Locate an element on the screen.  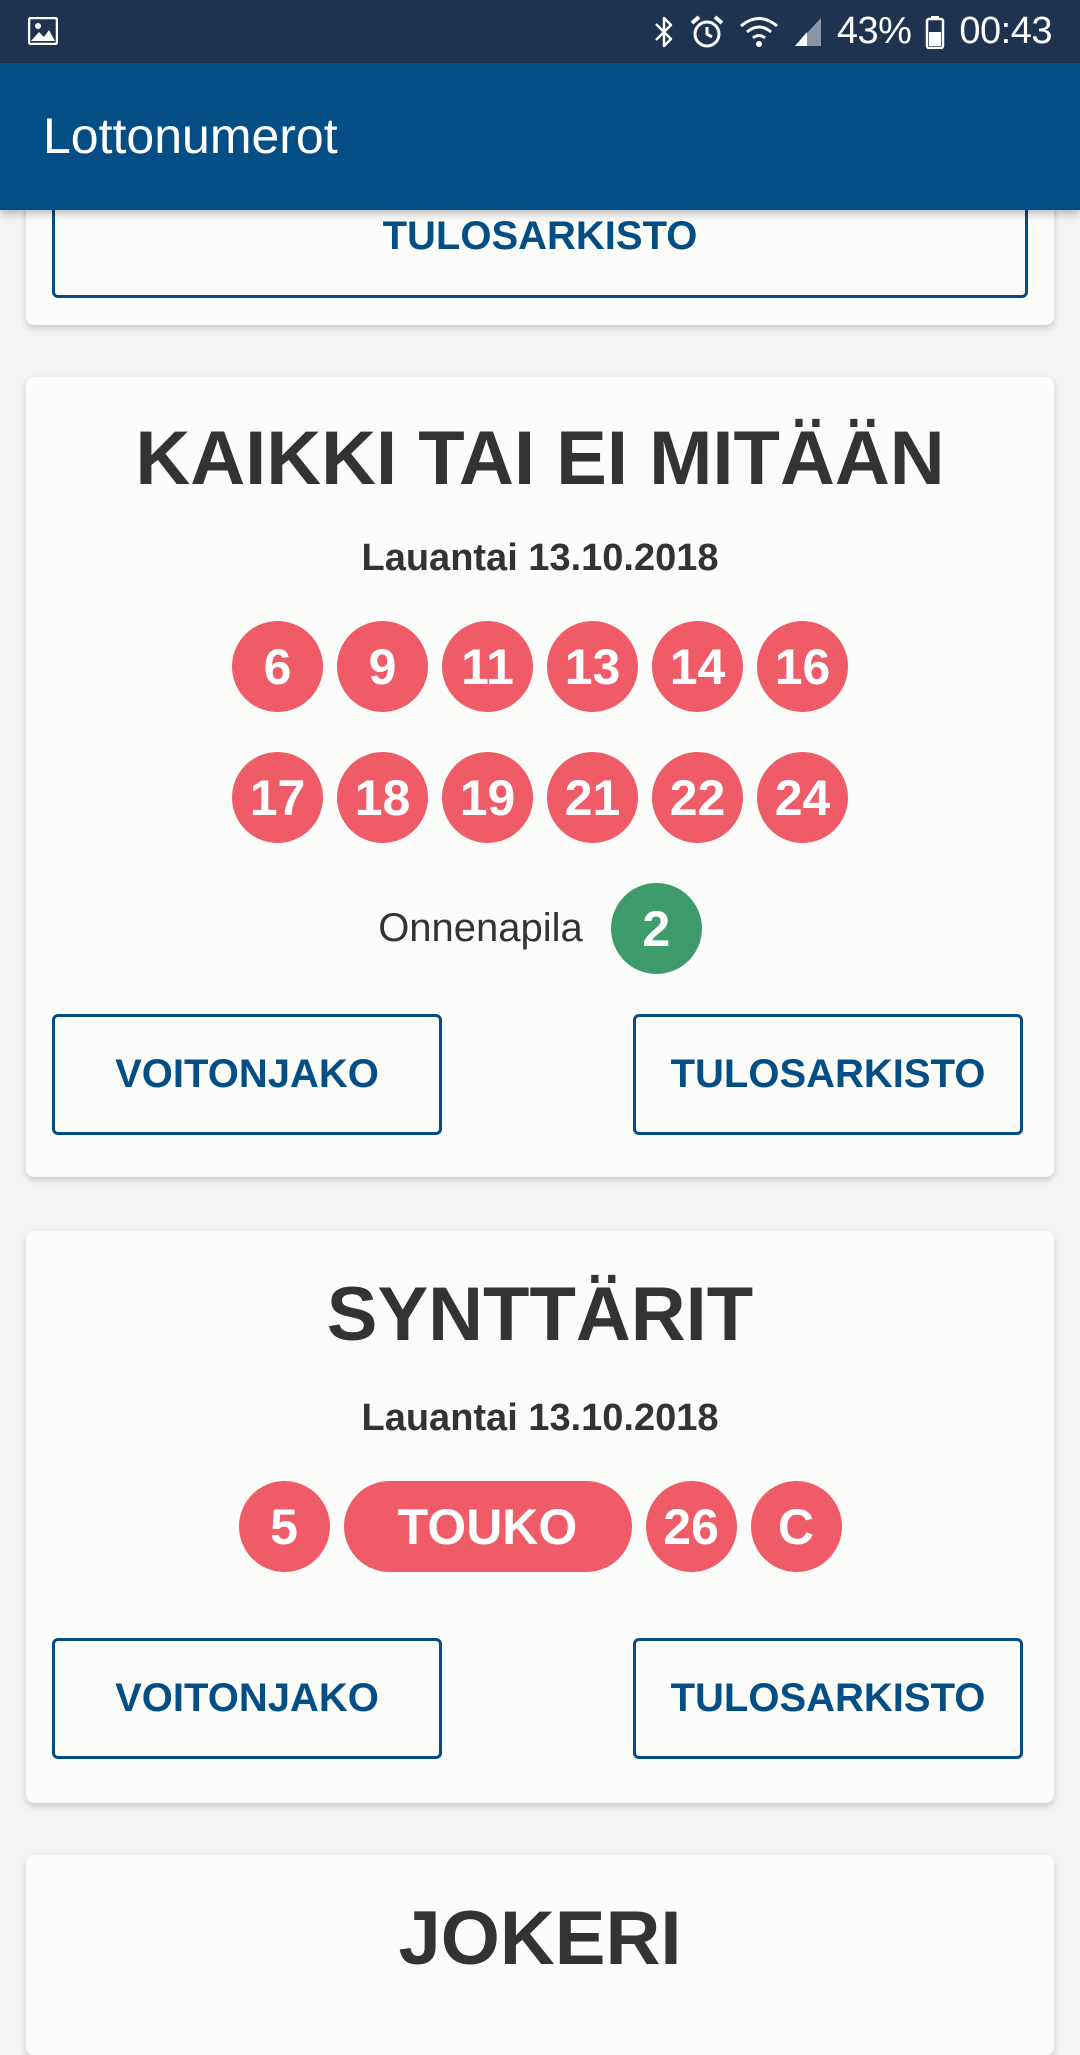
status-icons: 43% 00:43 is located at coordinates (852, 31).